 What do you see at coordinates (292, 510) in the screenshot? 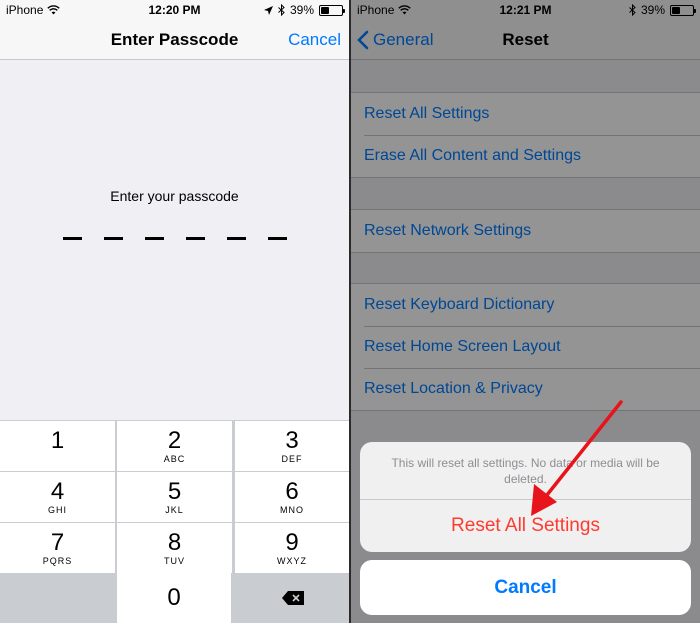
I see `key-letters: MNO` at bounding box center [292, 510].